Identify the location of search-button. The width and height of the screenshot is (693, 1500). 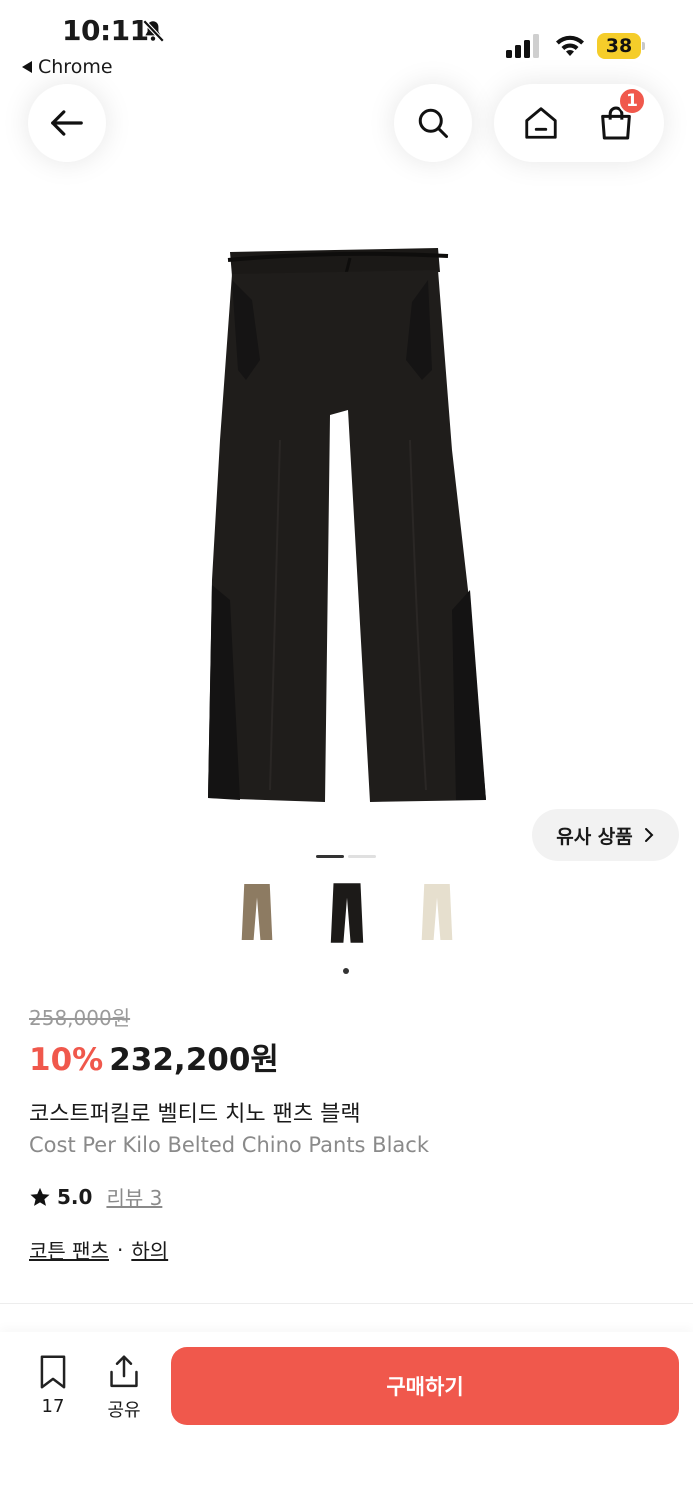
(433, 123).